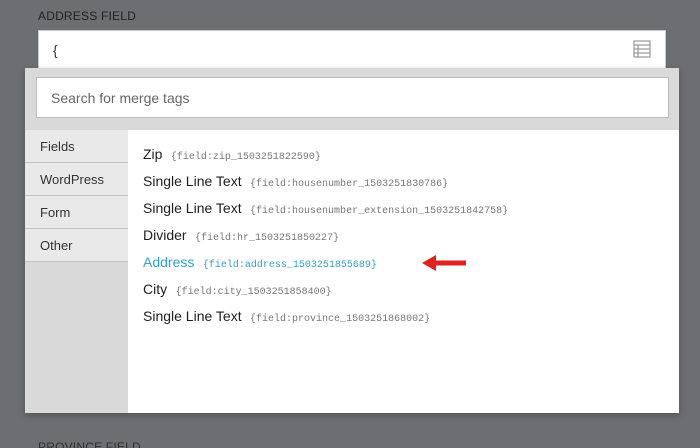  What do you see at coordinates (76, 245) in the screenshot?
I see `sidebar-item-other: Other` at bounding box center [76, 245].